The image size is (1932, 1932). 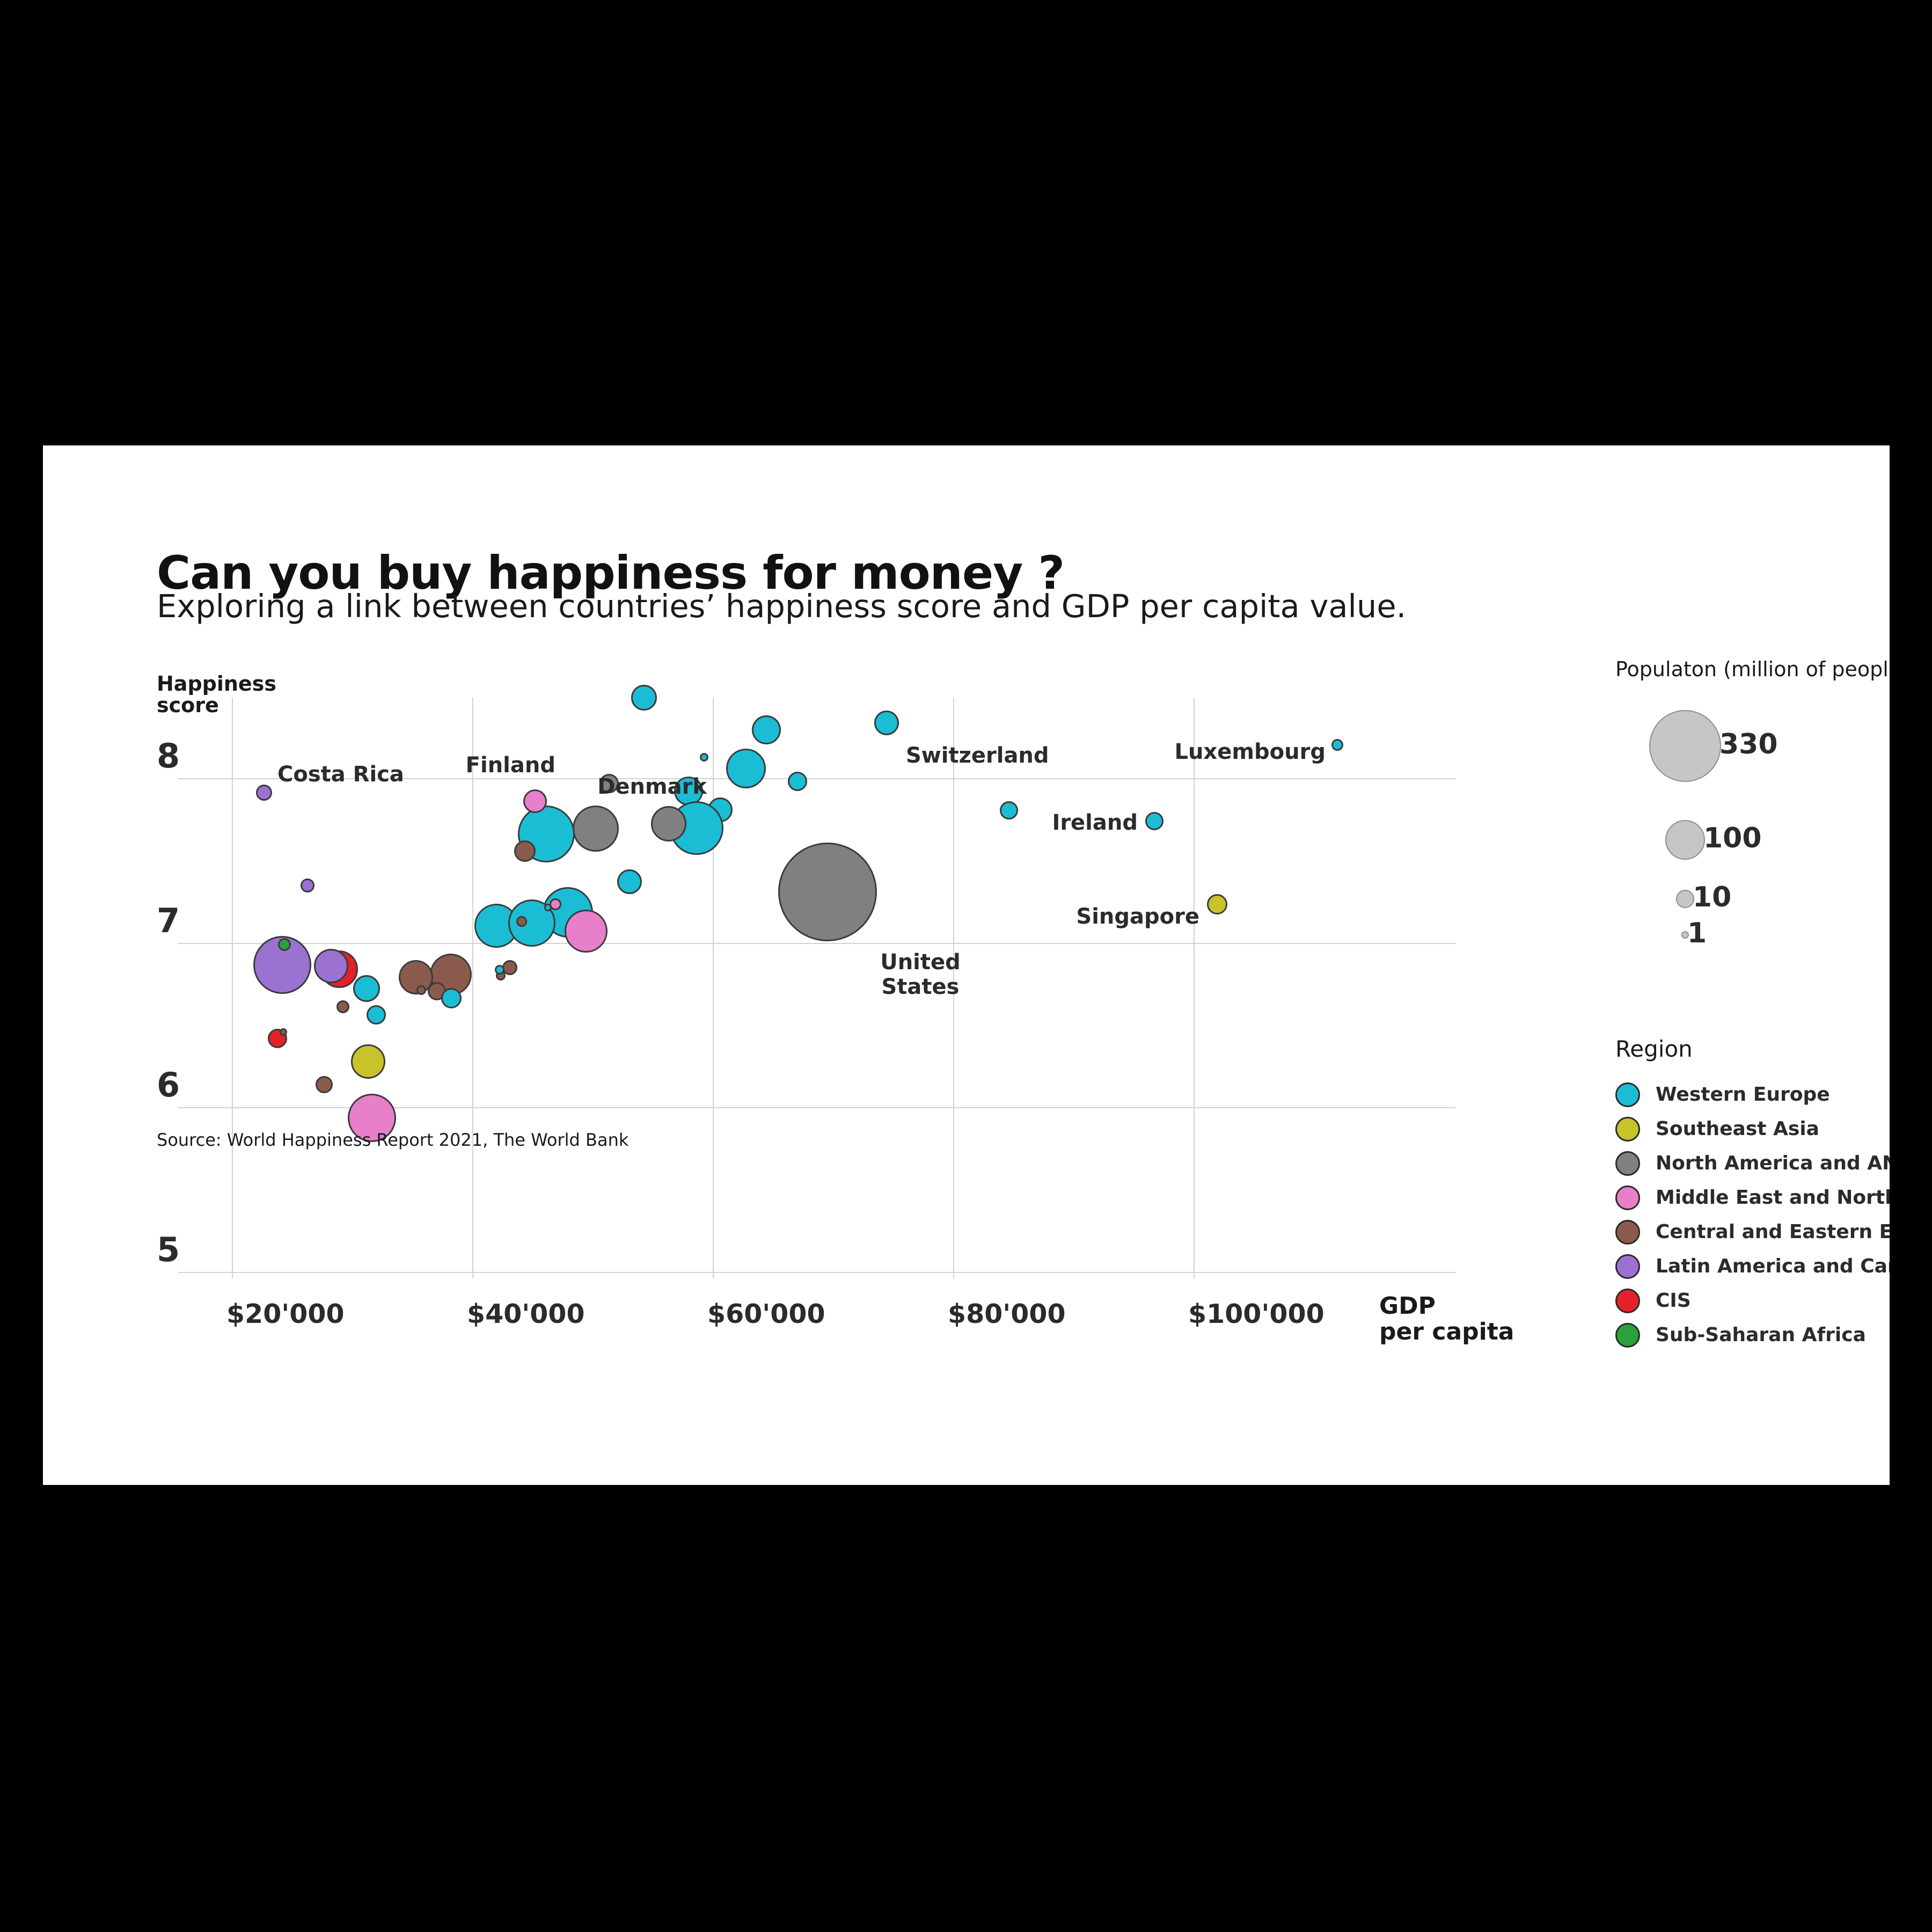 I want to click on region-legend-label: Latin America and Caribbean, so click(x=1773, y=1266).